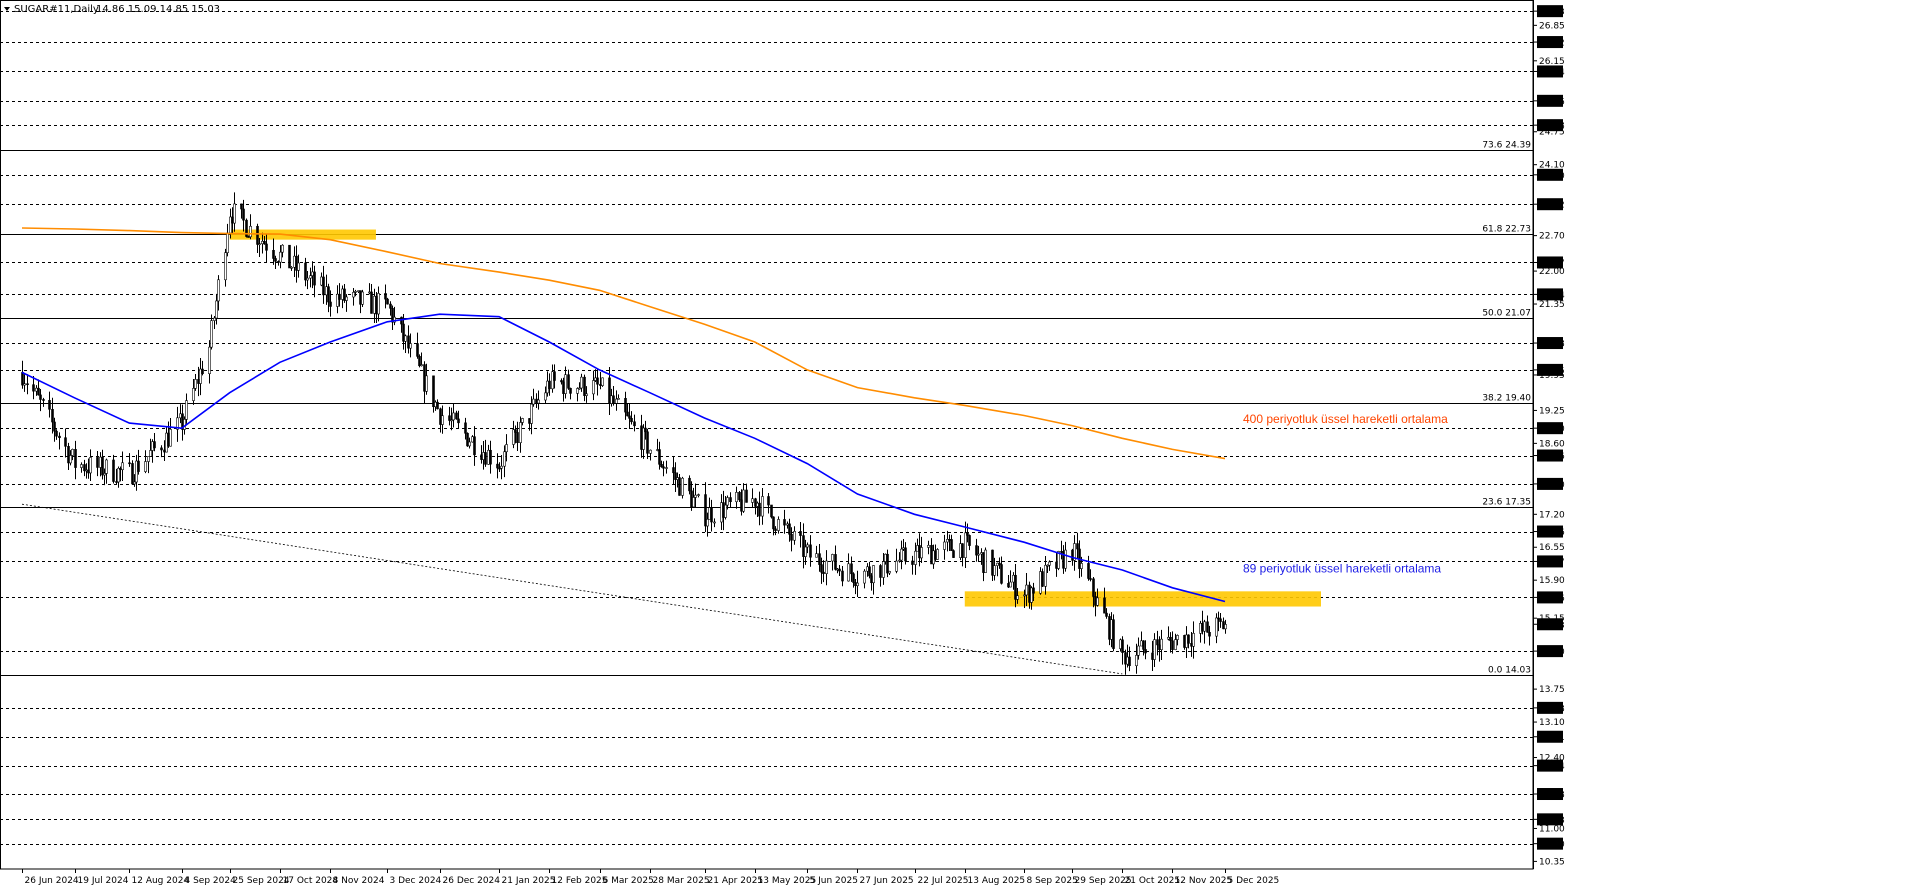 This screenshot has width=1916, height=888. What do you see at coordinates (1552, 599) in the screenshot?
I see `price-label-highlighted: 15.56` at bounding box center [1552, 599].